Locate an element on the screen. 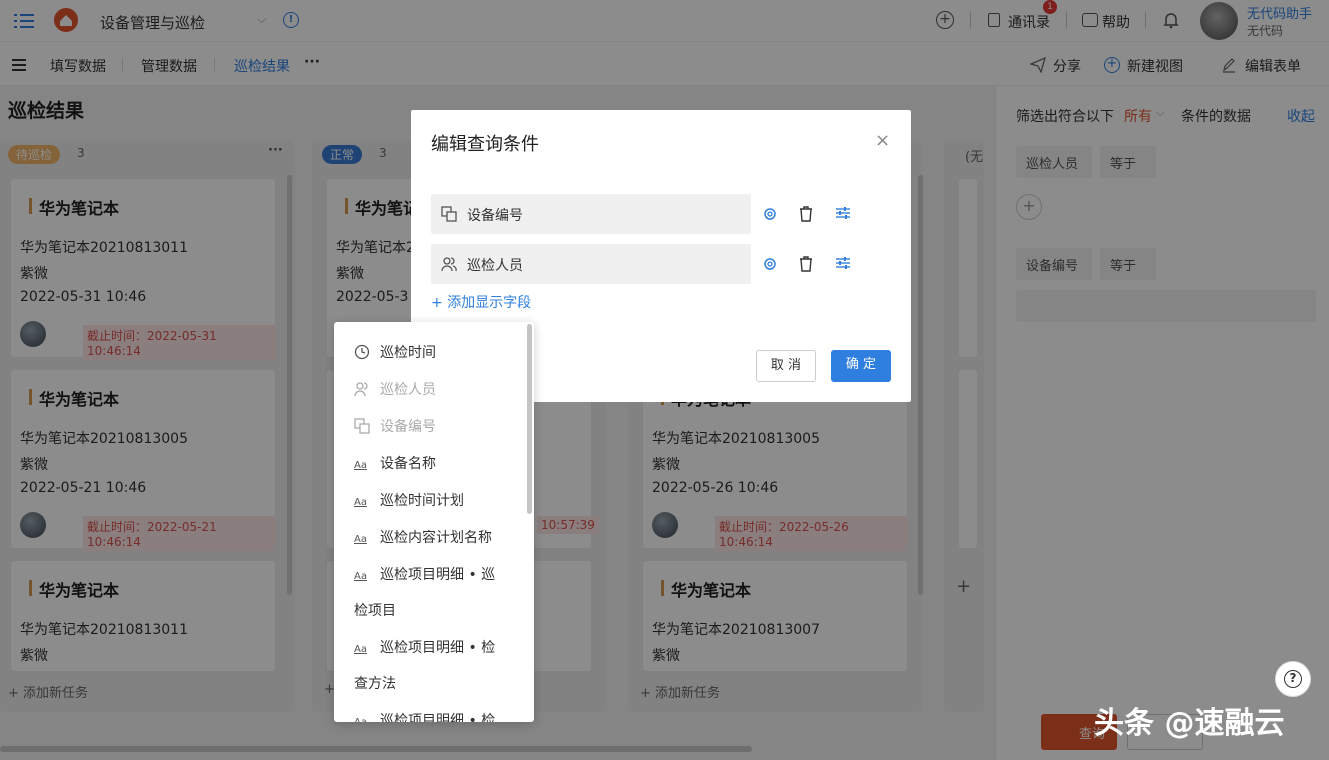 The image size is (1329, 760). dropdown-item-label: 查方法 is located at coordinates (375, 684).